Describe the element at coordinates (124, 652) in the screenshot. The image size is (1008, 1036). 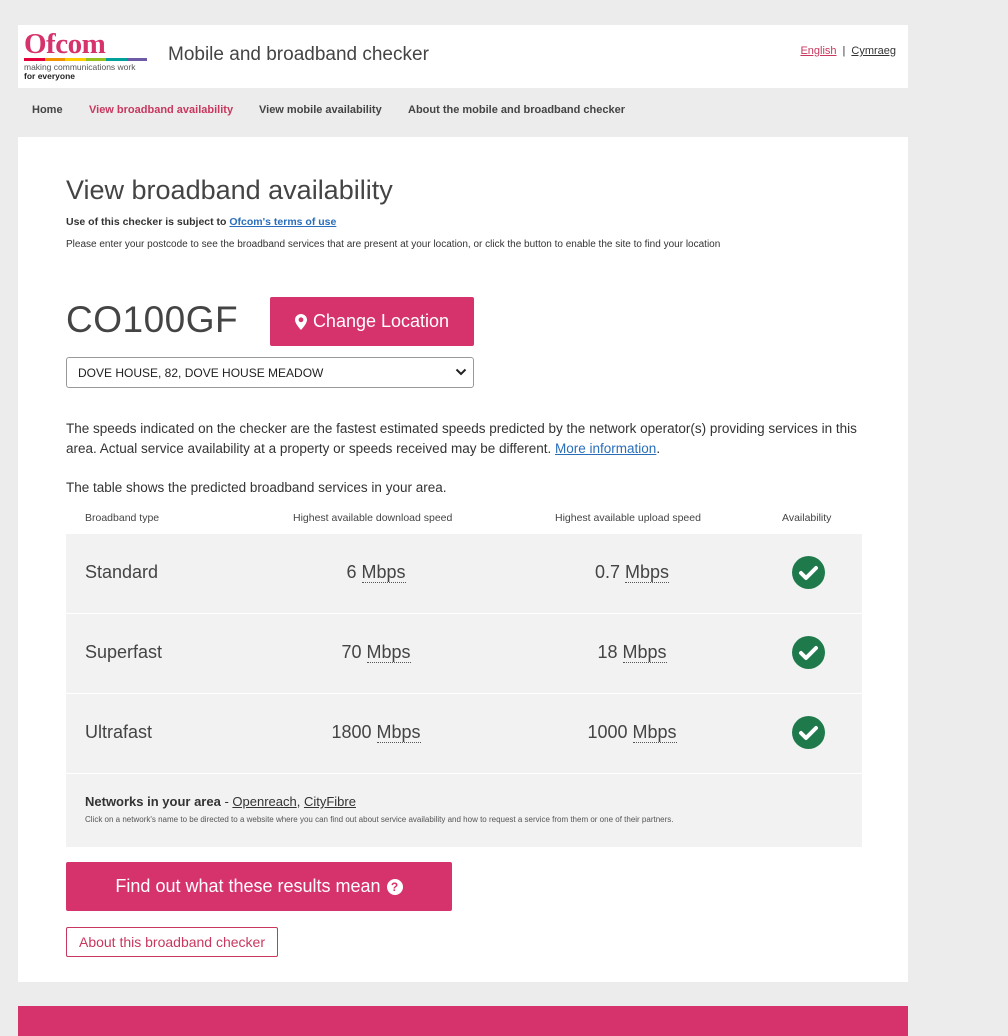
I see `row-type: Superfast` at that location.